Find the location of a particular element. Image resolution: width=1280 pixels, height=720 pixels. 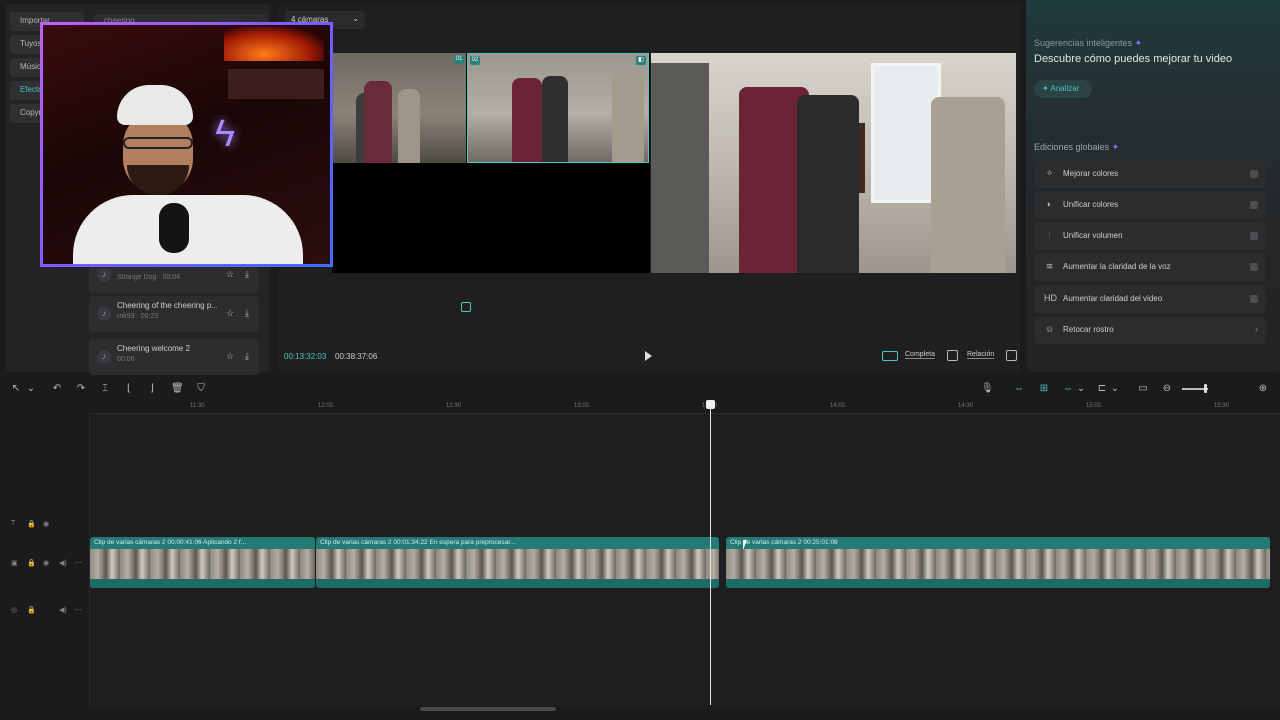

camera-tile-1: 01 is located at coordinates (399, 108).